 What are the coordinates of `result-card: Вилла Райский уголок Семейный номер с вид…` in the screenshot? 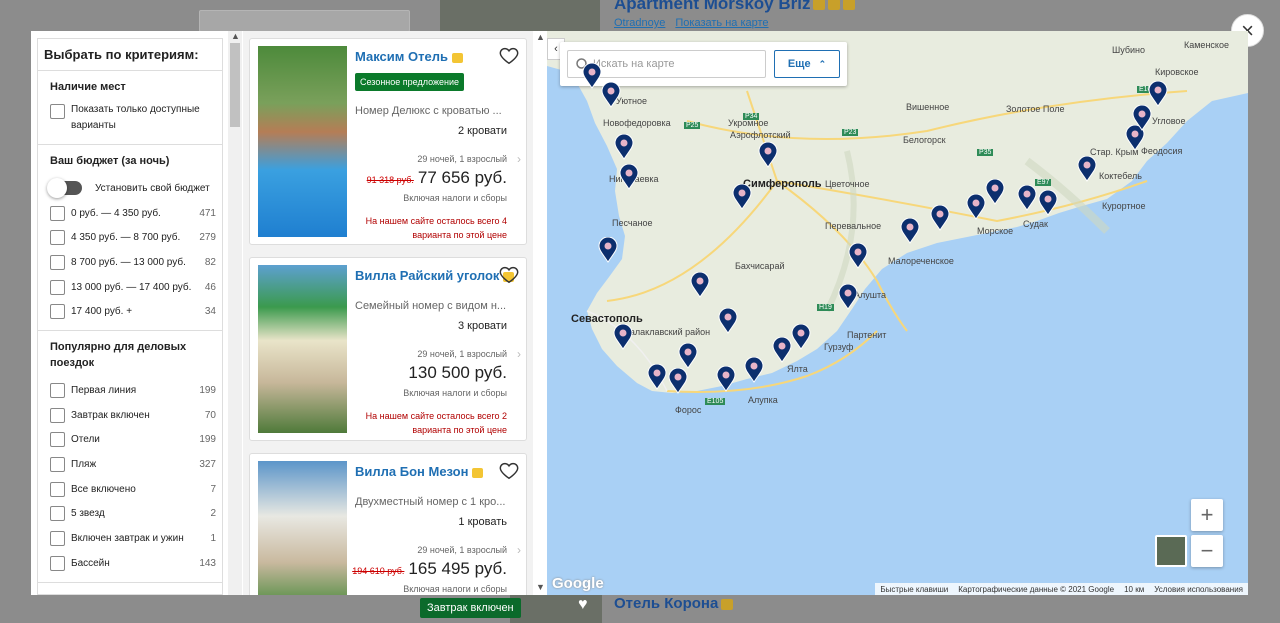 It's located at (388, 349).